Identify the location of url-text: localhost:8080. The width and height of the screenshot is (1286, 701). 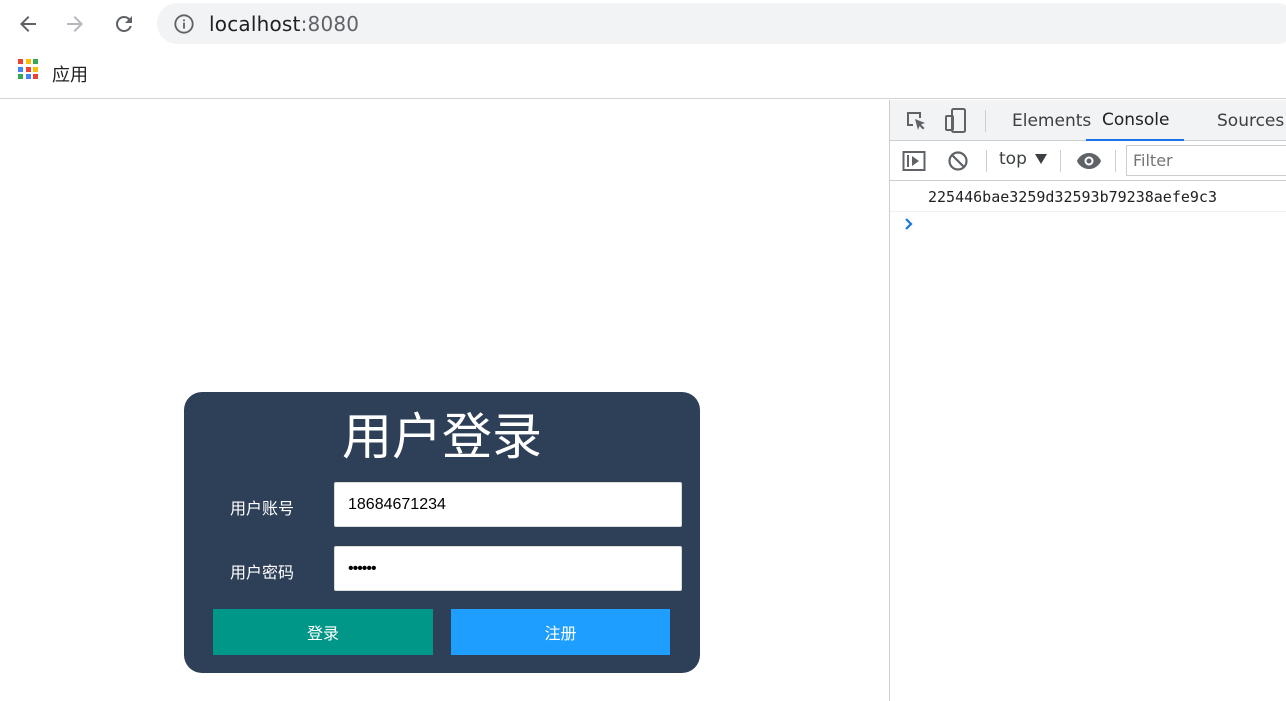
(284, 24).